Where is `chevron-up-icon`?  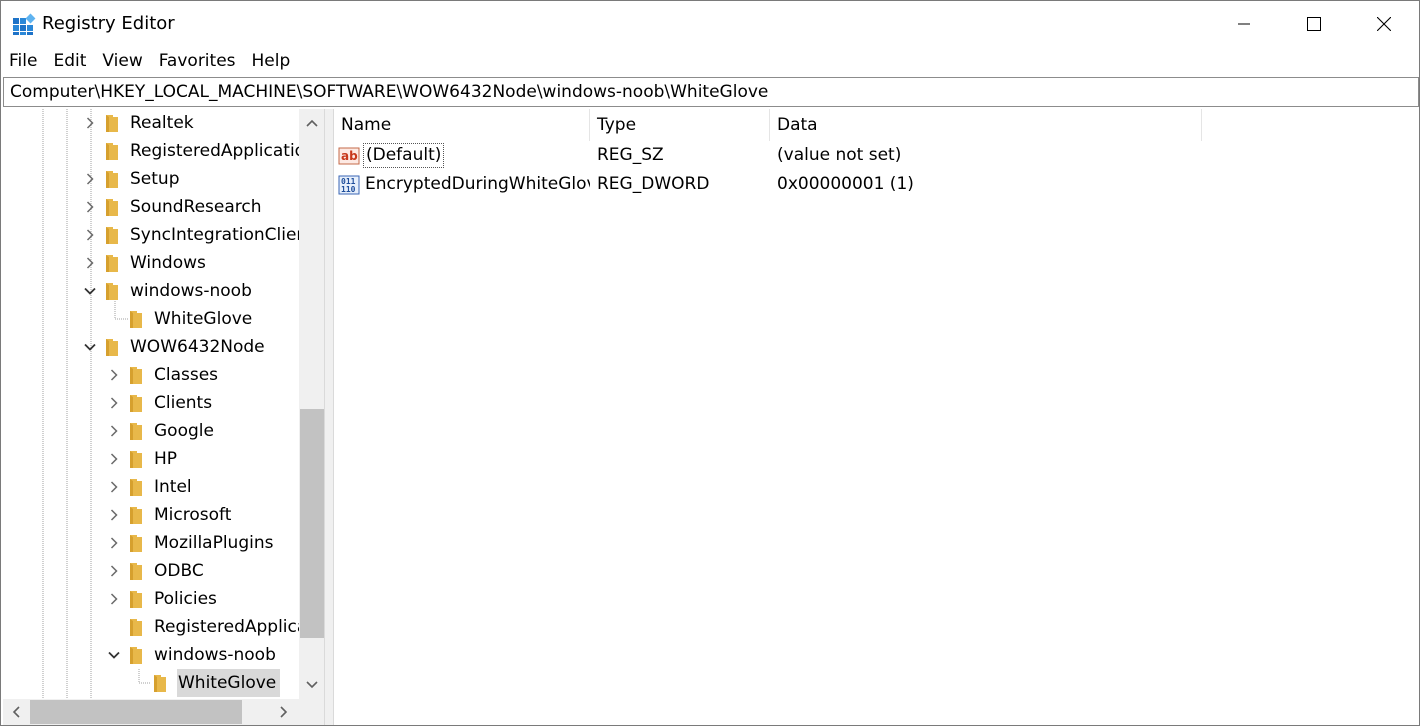
chevron-up-icon is located at coordinates (312, 123).